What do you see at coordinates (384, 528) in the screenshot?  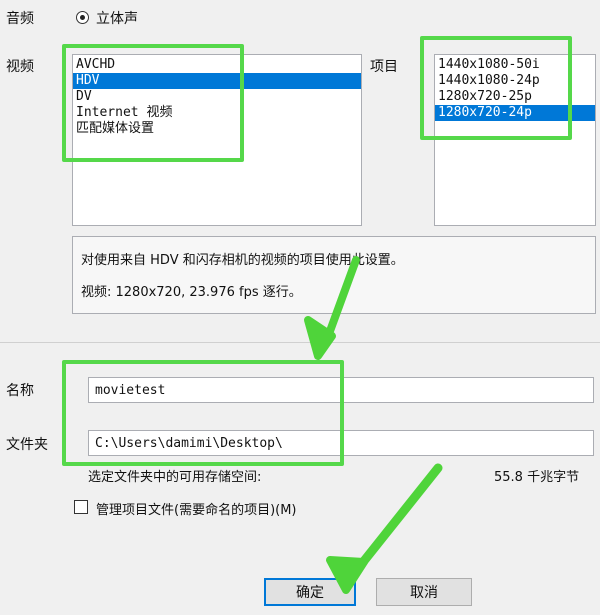 I see `arrow-ok-icon` at bounding box center [384, 528].